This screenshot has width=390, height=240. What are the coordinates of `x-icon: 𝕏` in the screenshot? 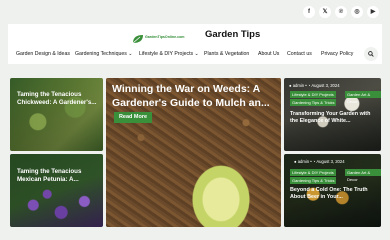 It's located at (325, 12).